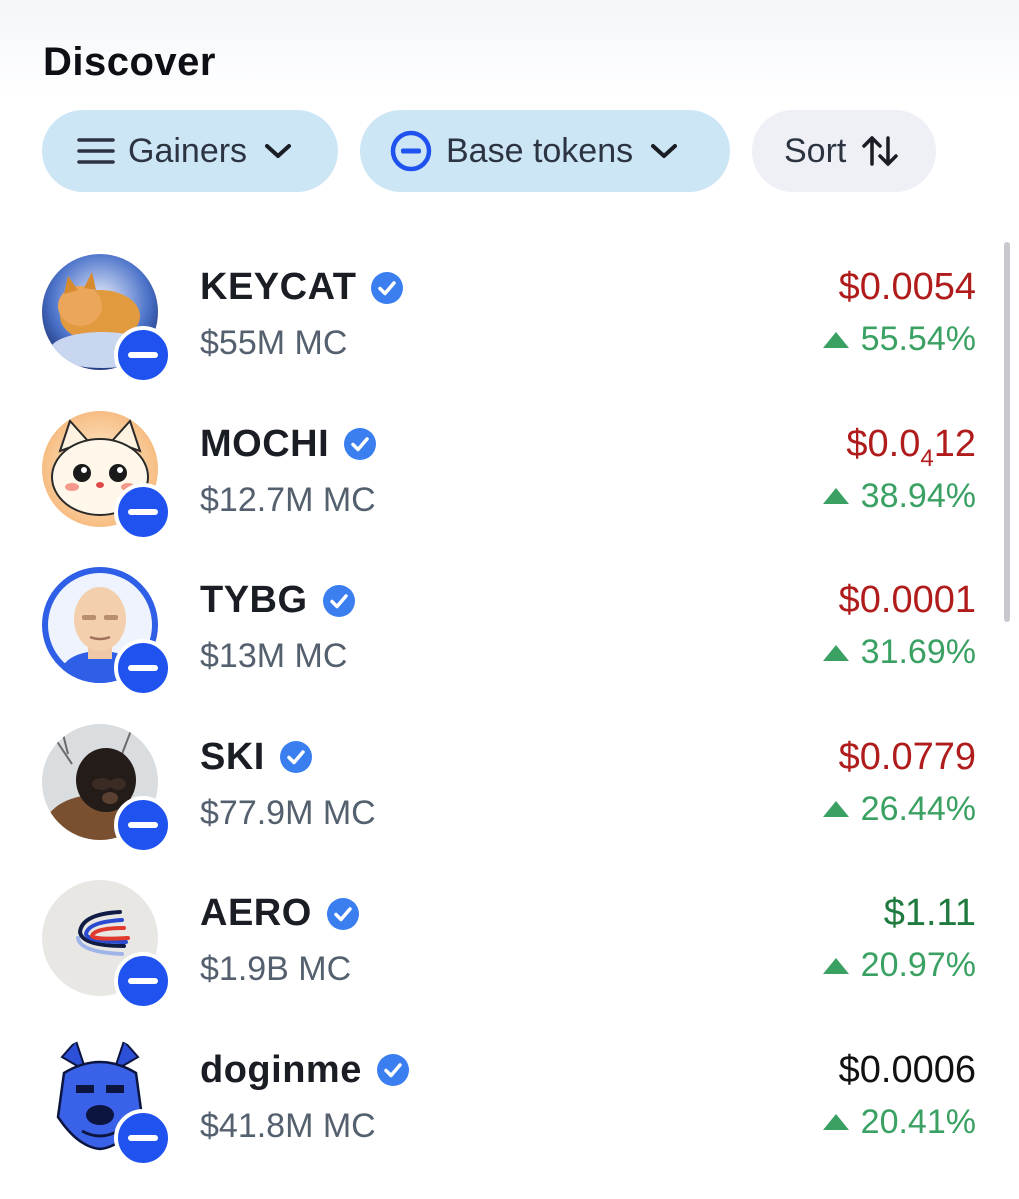 Image resolution: width=1019 pixels, height=1199 pixels. I want to click on token-change-value: 20.41%, so click(918, 1121).